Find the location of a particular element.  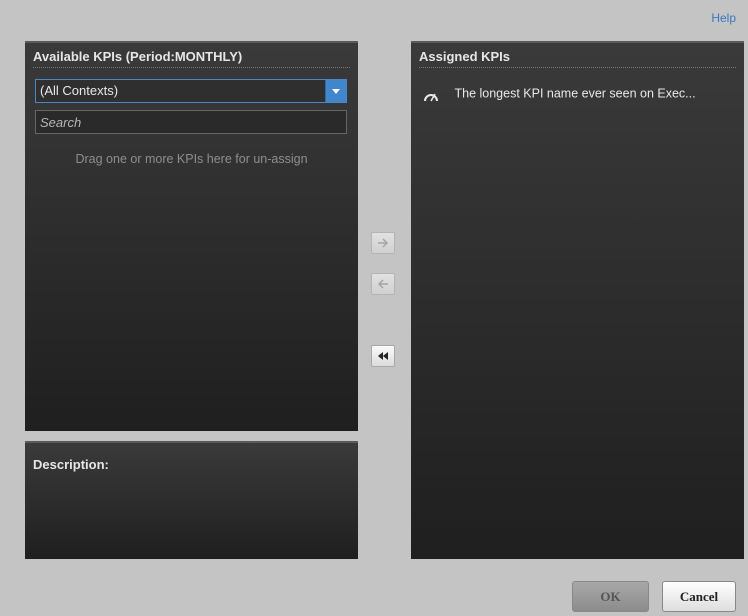

description-panel: Description: is located at coordinates (191, 500).